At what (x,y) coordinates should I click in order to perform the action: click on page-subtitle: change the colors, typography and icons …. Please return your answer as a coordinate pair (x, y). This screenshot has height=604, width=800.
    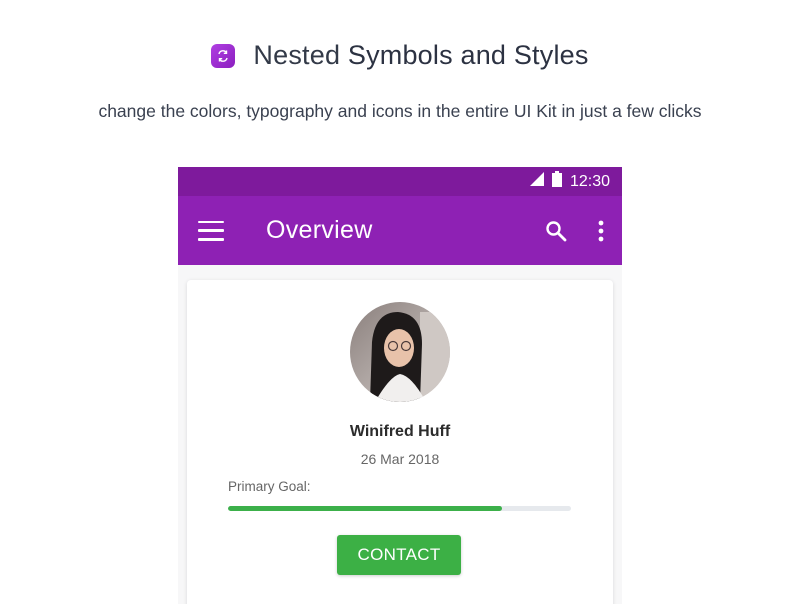
    Looking at the image, I should click on (400, 111).